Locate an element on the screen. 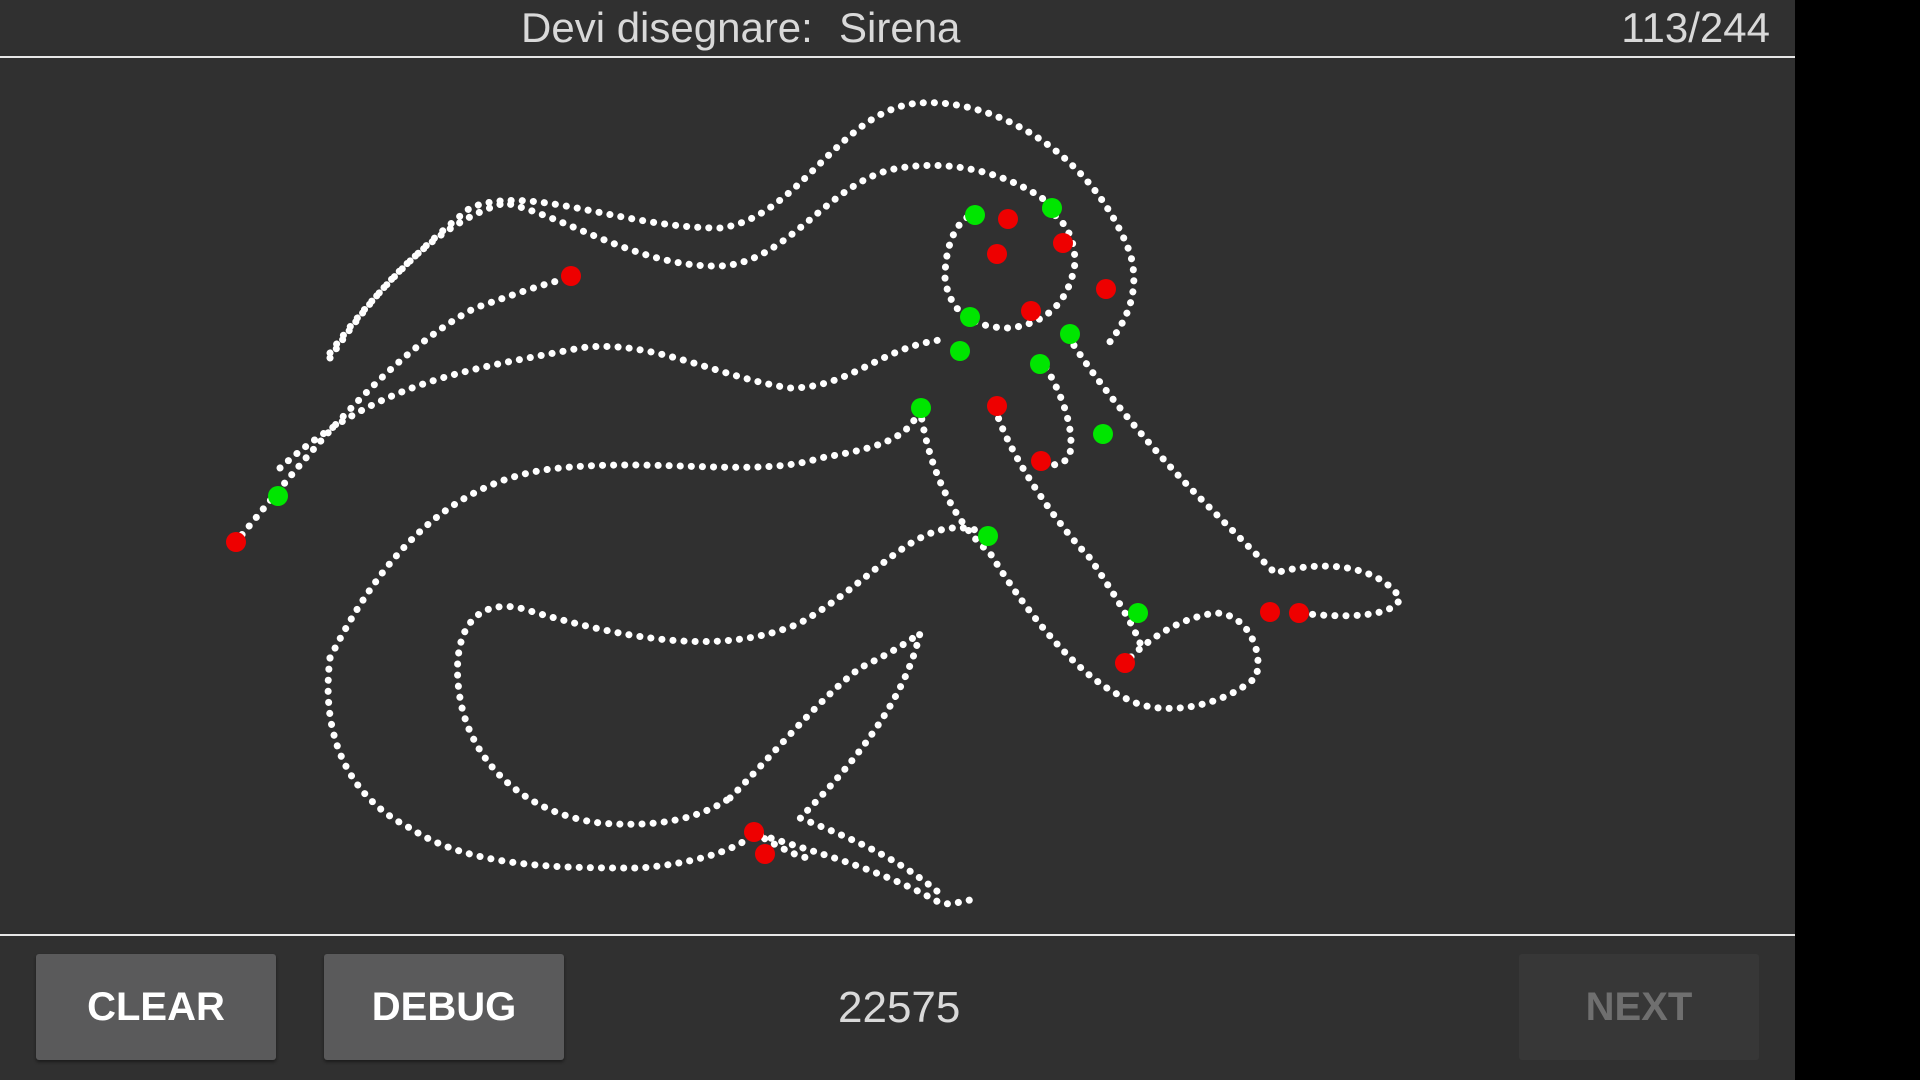 The width and height of the screenshot is (1920, 1080). screen-edge is located at coordinates (1857, 540).